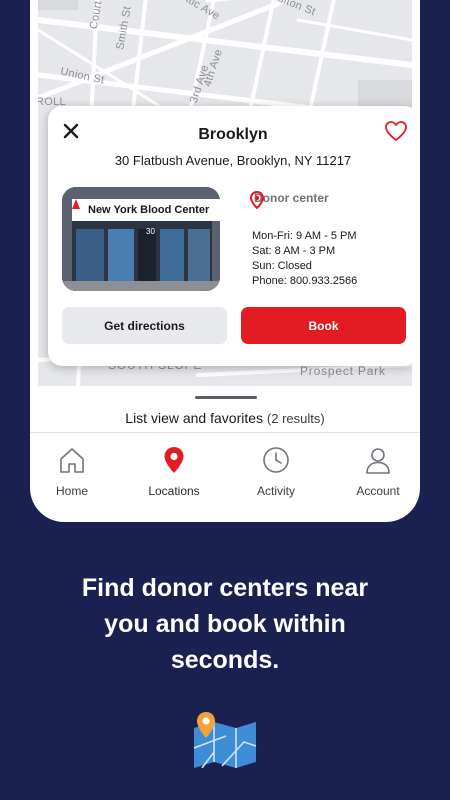 The image size is (450, 800). Describe the element at coordinates (294, 251) in the screenshot. I see `hours-saturday: Sat: 8 AM - 3 PM` at that location.